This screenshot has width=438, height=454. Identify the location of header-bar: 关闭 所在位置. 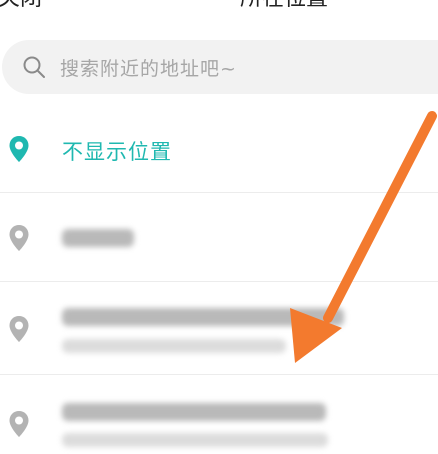
(219, 11).